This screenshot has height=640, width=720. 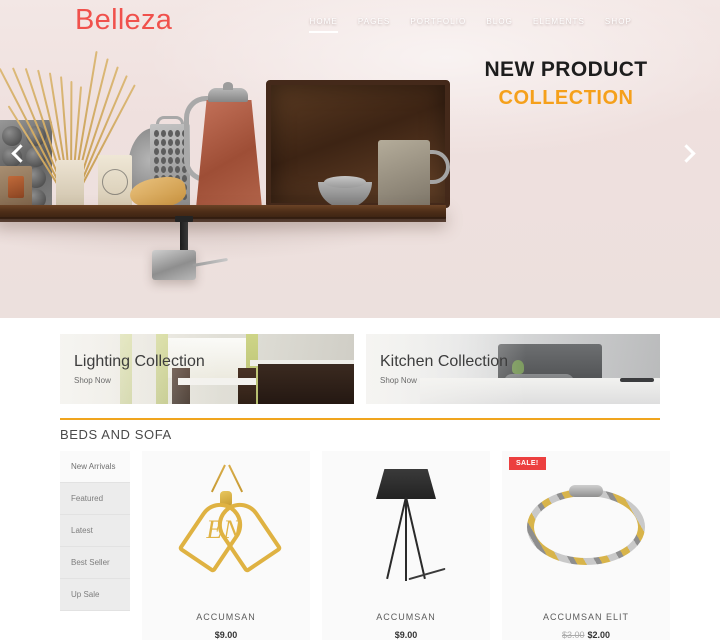 What do you see at coordinates (345, 182) in the screenshot?
I see `metal-bowl-small` at bounding box center [345, 182].